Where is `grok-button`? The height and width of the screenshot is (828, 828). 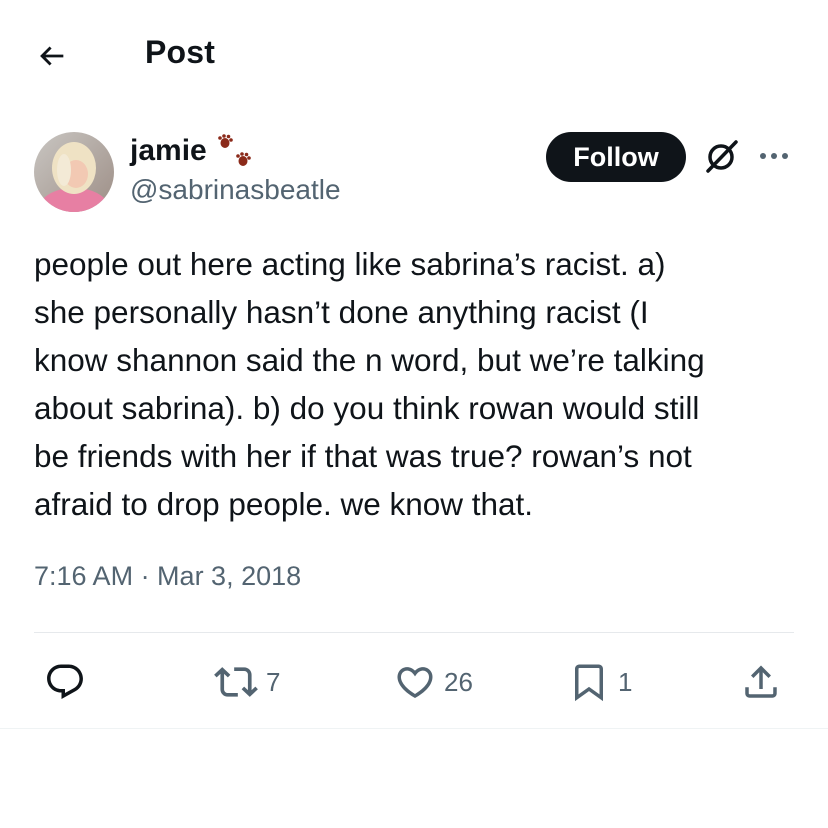 grok-button is located at coordinates (722, 157).